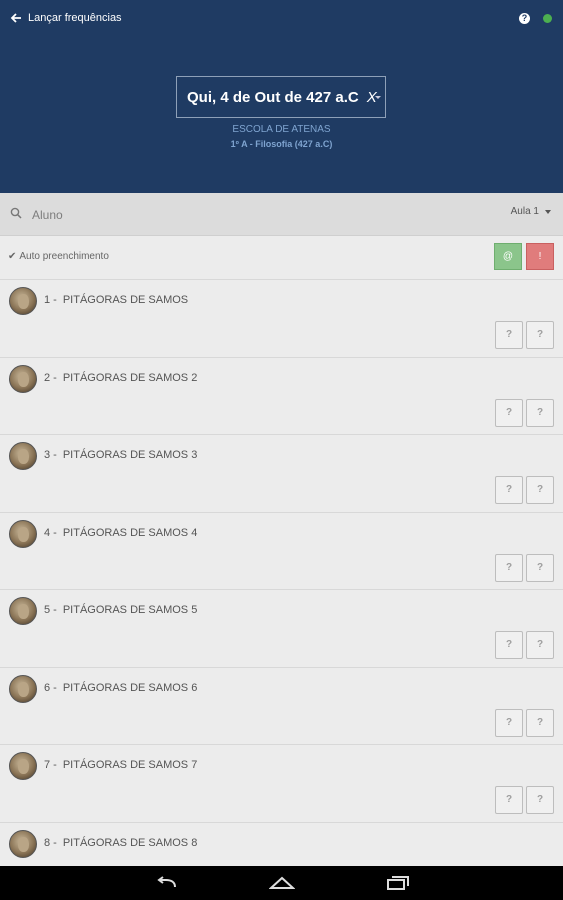 The image size is (563, 900). Describe the element at coordinates (130, 532) in the screenshot. I see `student-name: PITÁGORAS DE SAMOS 4` at that location.